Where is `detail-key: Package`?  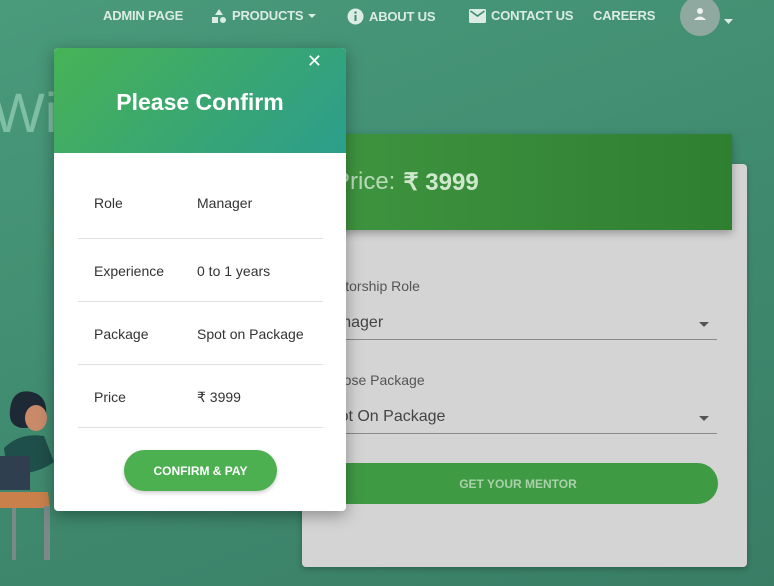 detail-key: Package is located at coordinates (121, 334).